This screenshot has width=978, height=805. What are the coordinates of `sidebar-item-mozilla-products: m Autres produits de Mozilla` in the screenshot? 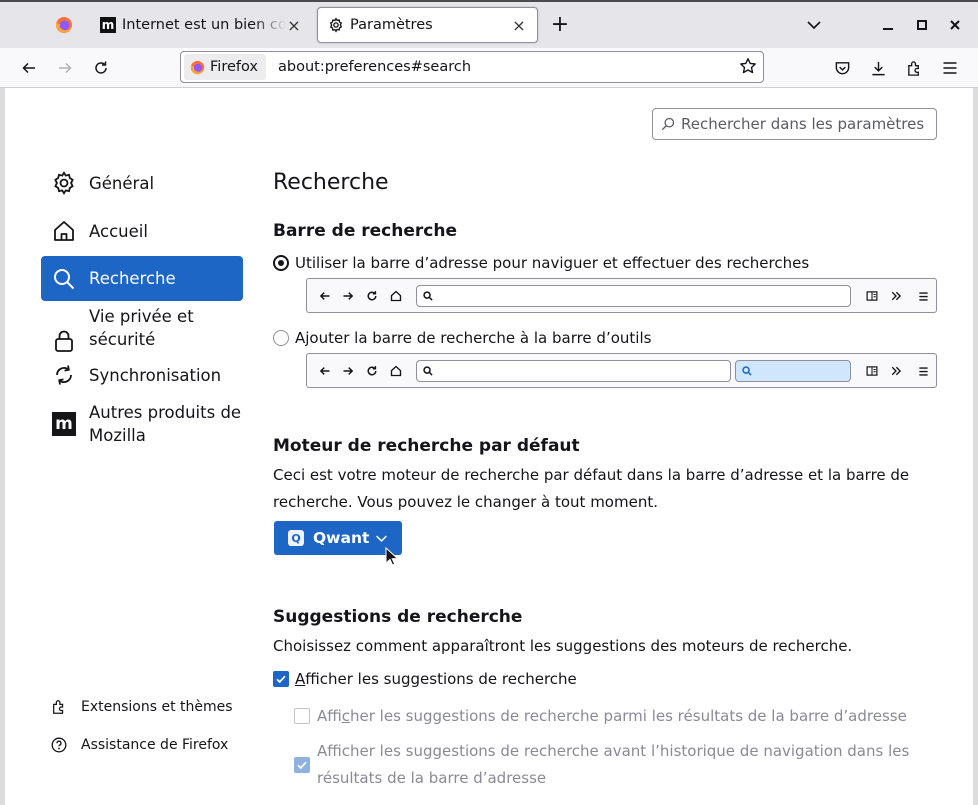 It's located at (142, 424).